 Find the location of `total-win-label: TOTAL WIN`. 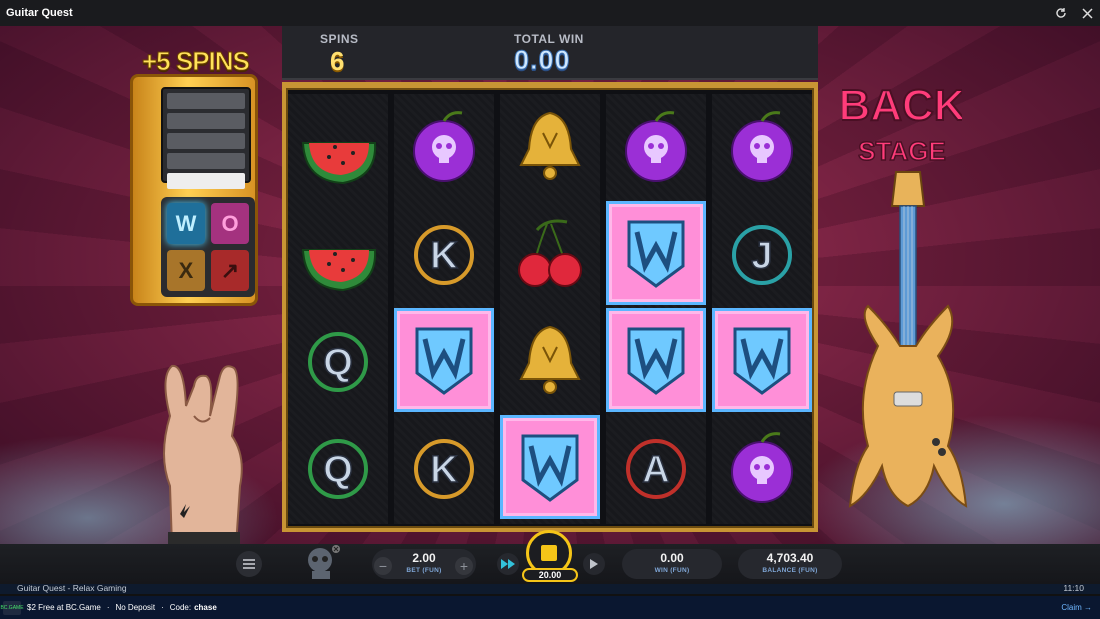

total-win-label: TOTAL WIN is located at coordinates (549, 39).